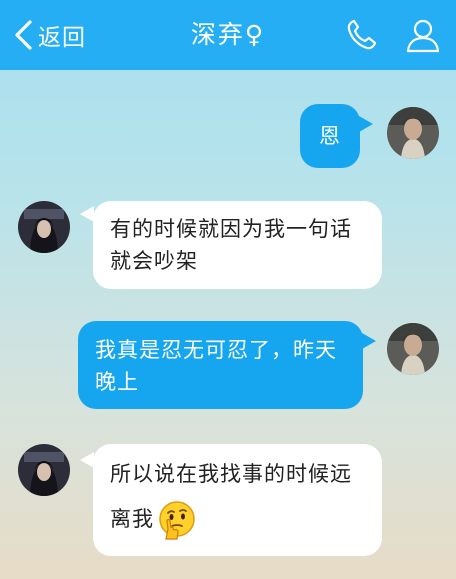 This screenshot has height=579, width=456. Describe the element at coordinates (231, 229) in the screenshot. I see `message-line: 有的时候就因为我一句话` at that location.